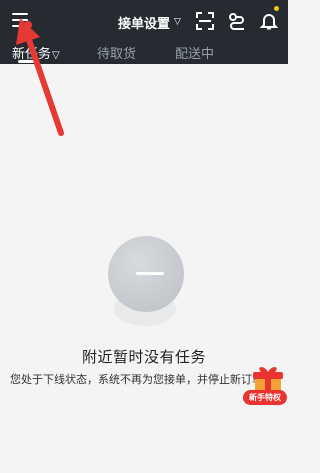  I want to click on tab-delivering: 配送中, so click(194, 52).